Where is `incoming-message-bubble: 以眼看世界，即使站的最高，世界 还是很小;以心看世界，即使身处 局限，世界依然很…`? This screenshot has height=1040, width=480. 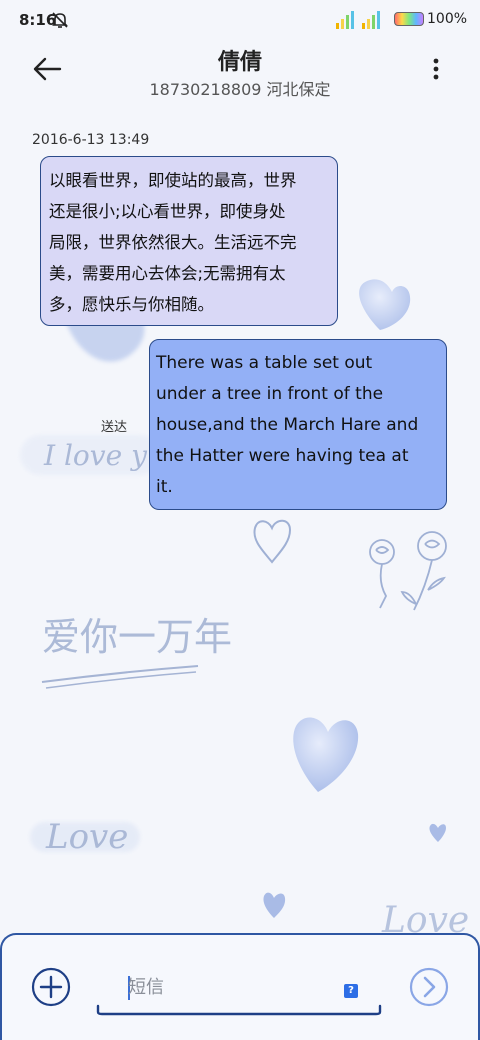
incoming-message-bubble: 以眼看世界，即使站的最高，世界 还是很小;以心看世界，即使身处 局限，世界依然很… is located at coordinates (189, 241).